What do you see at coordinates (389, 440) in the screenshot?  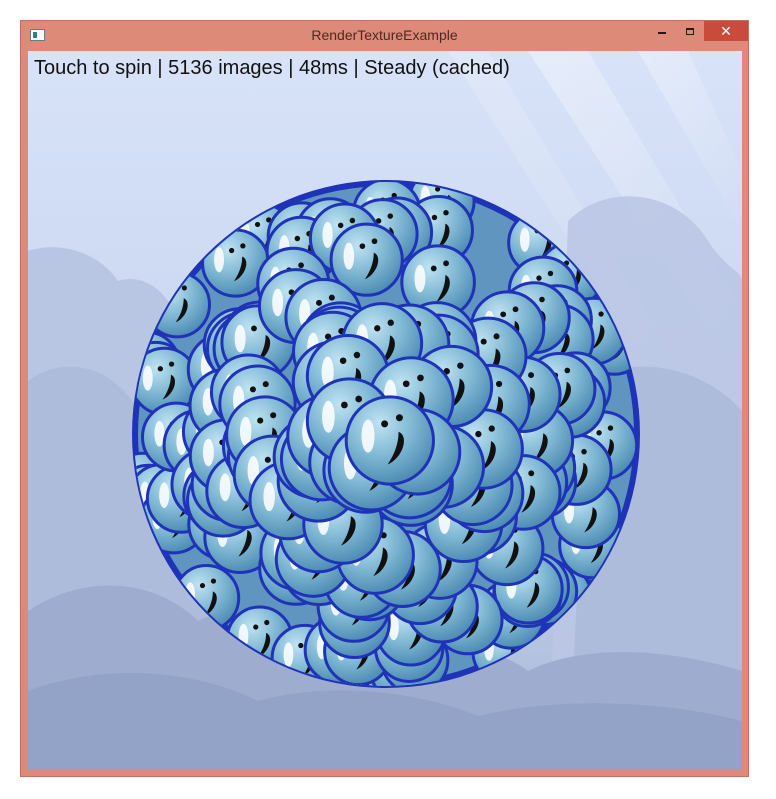 I see `bubble-sprite` at bounding box center [389, 440].